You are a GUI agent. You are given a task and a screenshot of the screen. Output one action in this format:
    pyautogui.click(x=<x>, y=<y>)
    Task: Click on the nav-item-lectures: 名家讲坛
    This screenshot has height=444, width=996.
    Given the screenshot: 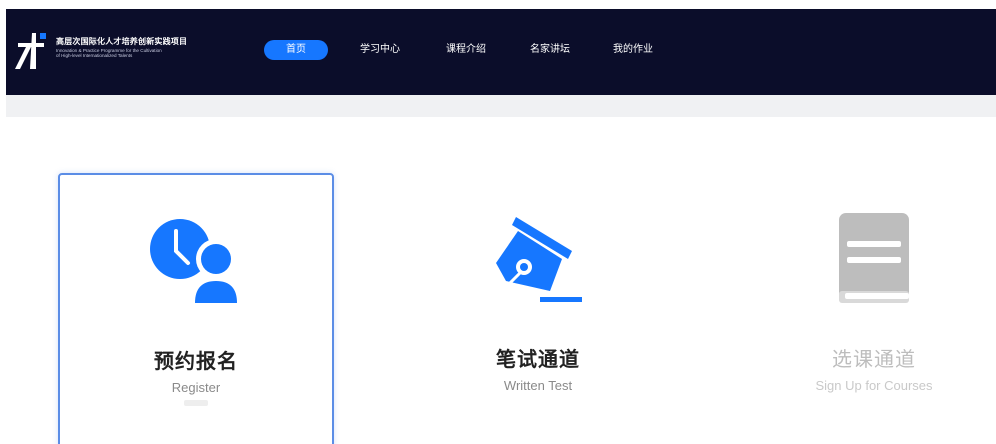 What is the action you would take?
    pyautogui.click(x=550, y=50)
    